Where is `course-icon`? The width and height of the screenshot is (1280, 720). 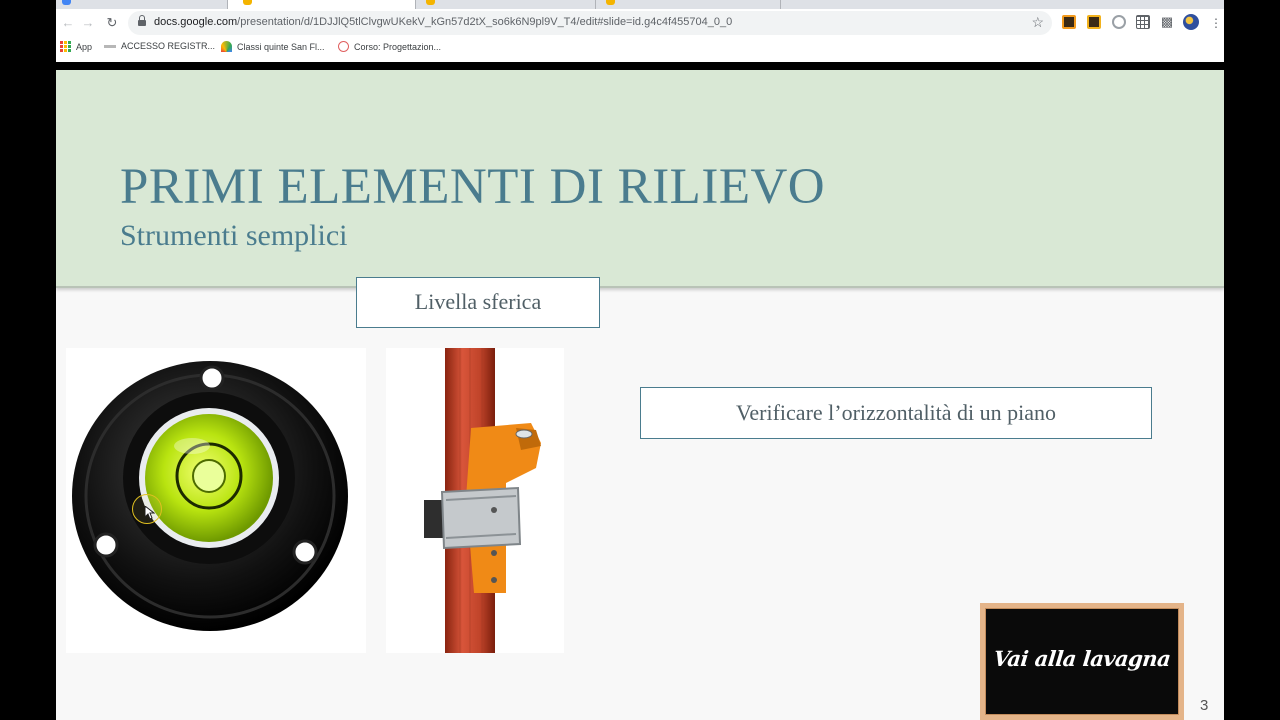
course-icon is located at coordinates (343, 46).